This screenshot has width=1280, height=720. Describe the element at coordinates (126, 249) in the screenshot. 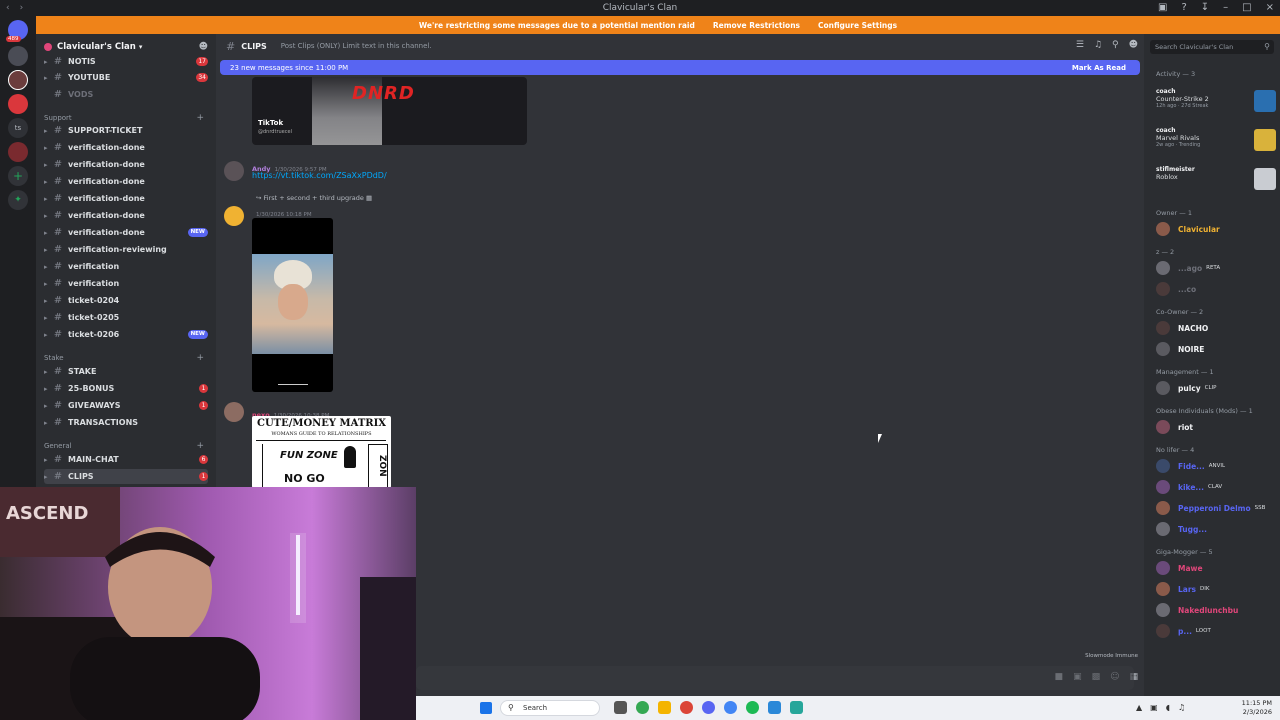

I see `channel-item: ▸ # verification-reviewing` at that location.